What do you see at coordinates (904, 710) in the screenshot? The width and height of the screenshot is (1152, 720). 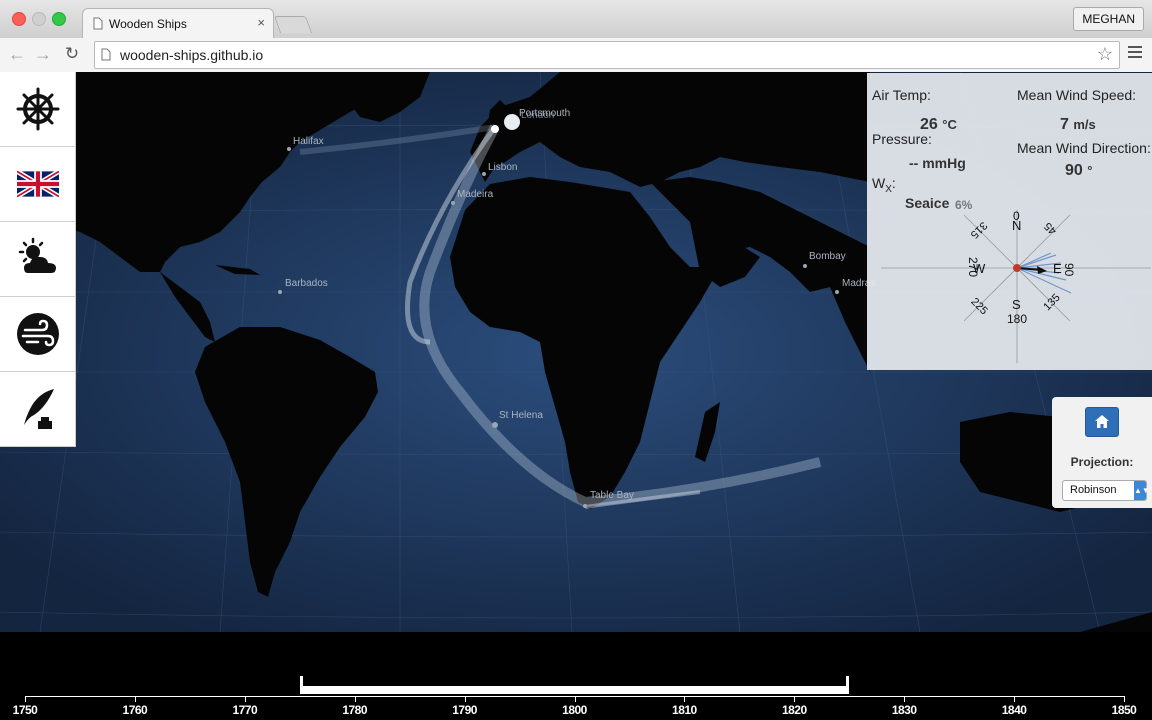 I see `timeline-tick-label: 1830` at bounding box center [904, 710].